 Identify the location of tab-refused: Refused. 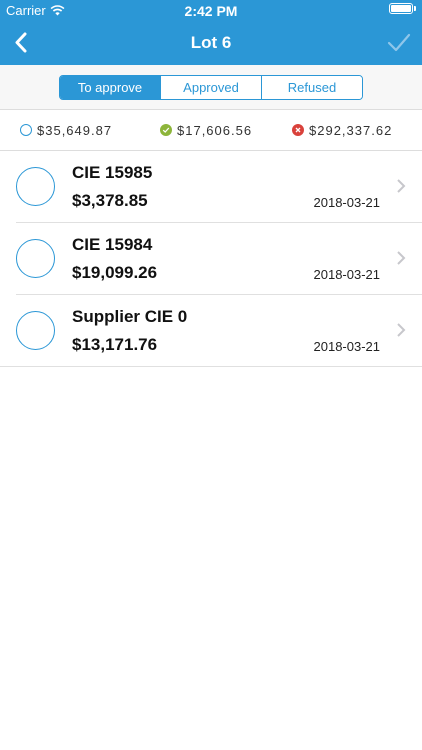
(311, 87).